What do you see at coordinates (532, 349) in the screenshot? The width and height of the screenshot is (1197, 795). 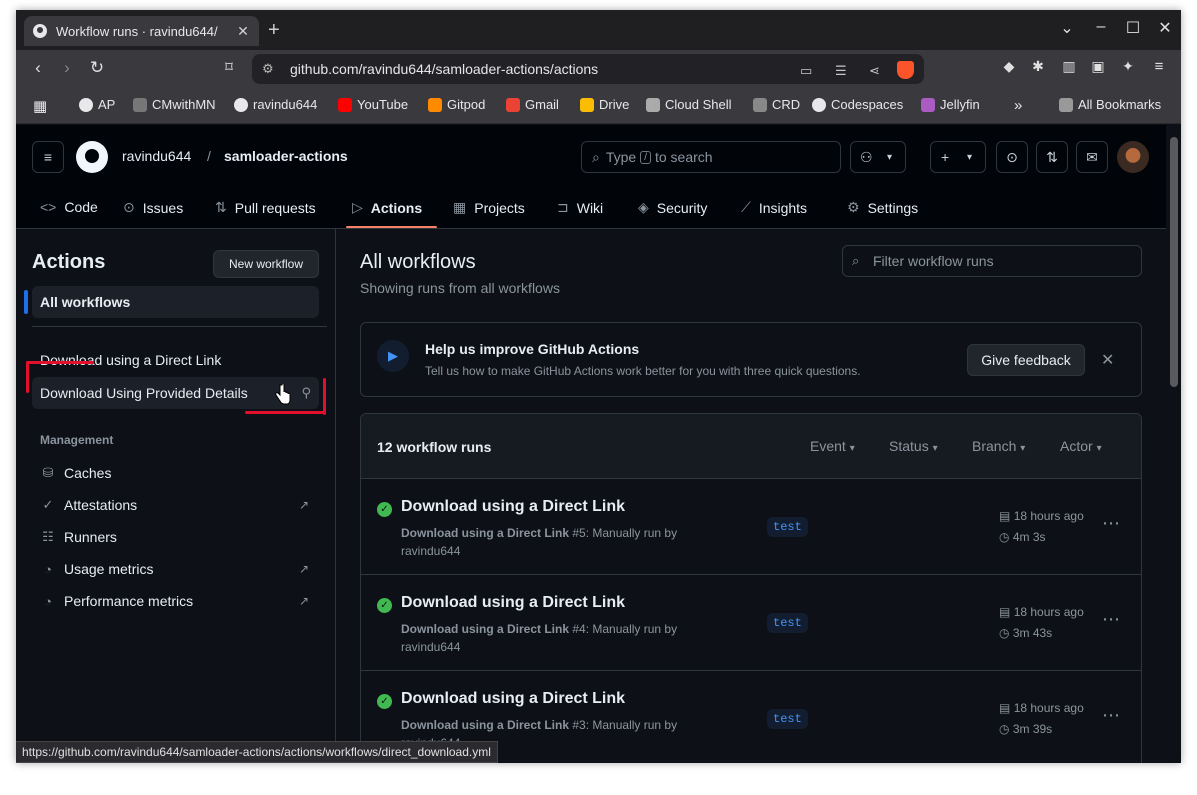 I see `banner-title: Help us improve GitHub Actions` at bounding box center [532, 349].